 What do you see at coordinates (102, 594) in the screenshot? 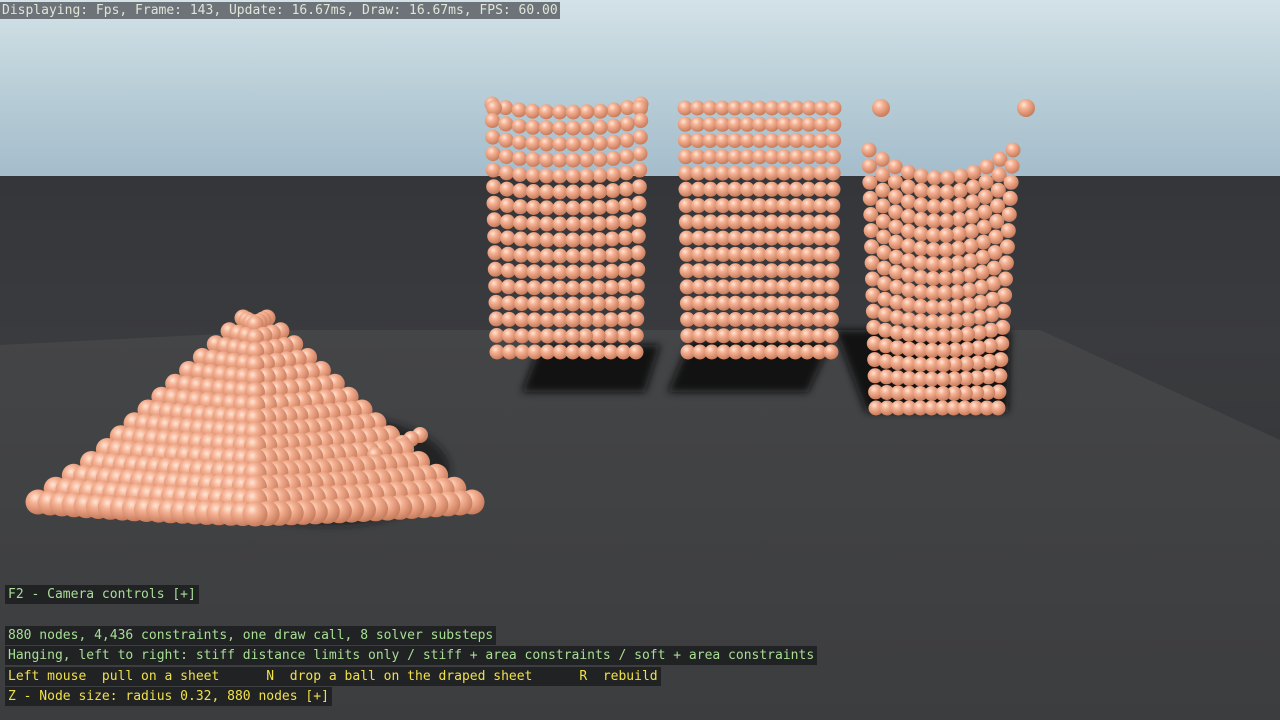
I see `camera-controls-toggle: F2 - Camera controls [+]` at bounding box center [102, 594].